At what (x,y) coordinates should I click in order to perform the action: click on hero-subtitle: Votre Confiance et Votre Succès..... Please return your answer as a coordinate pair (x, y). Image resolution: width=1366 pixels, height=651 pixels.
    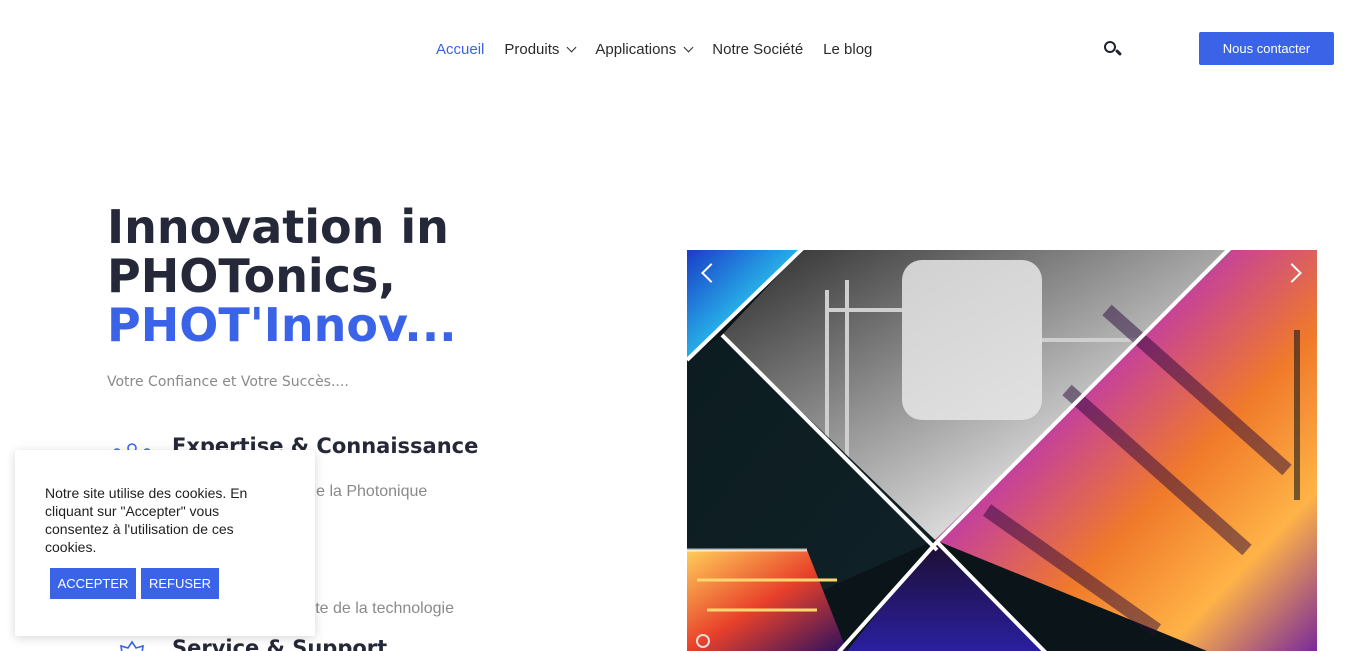
    Looking at the image, I should click on (228, 382).